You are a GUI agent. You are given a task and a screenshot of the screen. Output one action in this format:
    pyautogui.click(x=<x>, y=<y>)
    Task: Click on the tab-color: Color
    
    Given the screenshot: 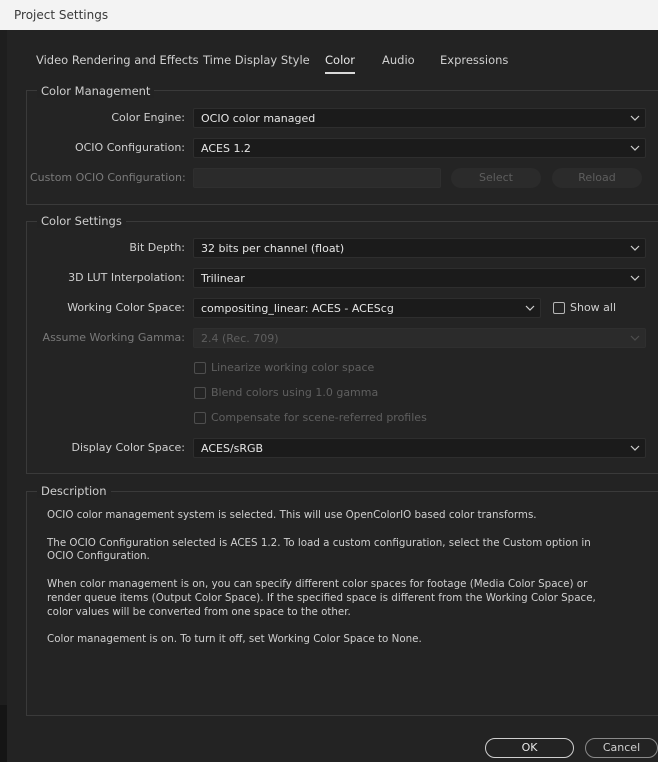 What is the action you would take?
    pyautogui.click(x=340, y=63)
    